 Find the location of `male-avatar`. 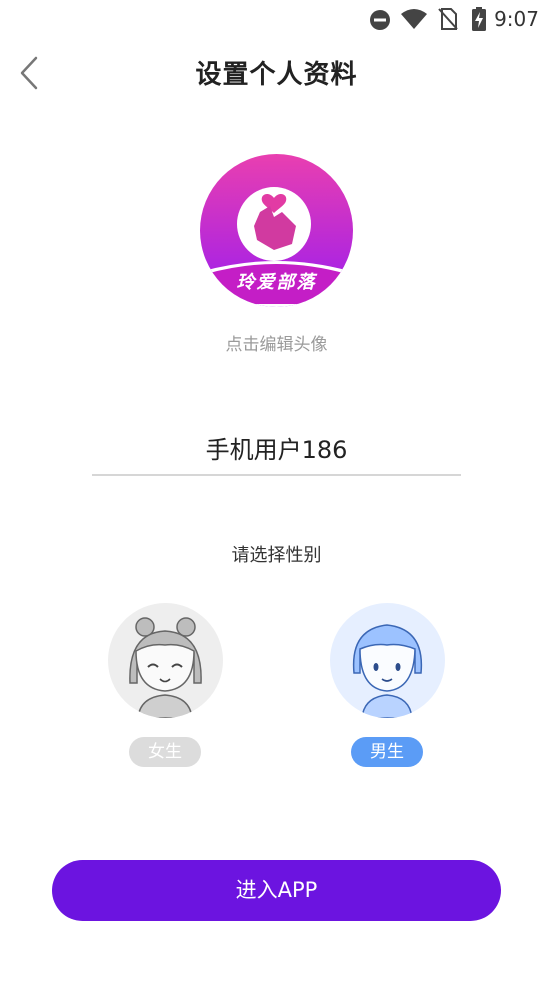

male-avatar is located at coordinates (387, 660).